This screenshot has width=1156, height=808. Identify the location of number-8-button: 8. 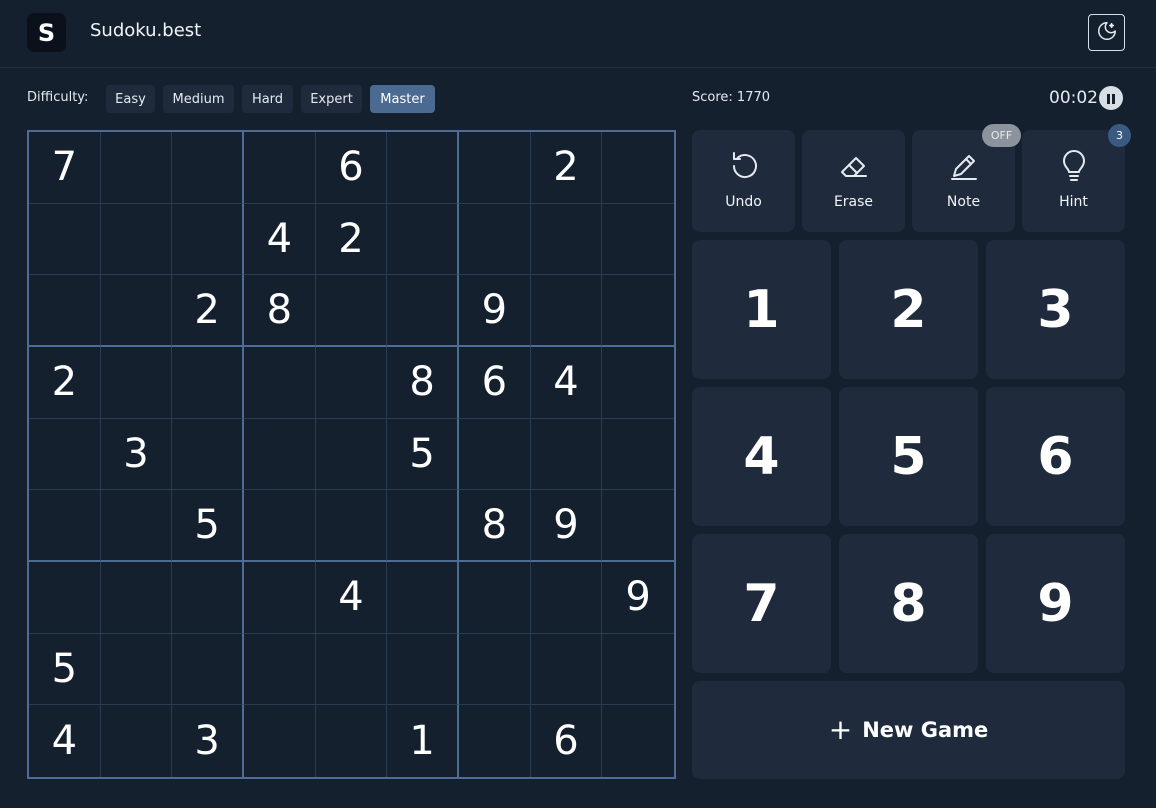
(908, 603).